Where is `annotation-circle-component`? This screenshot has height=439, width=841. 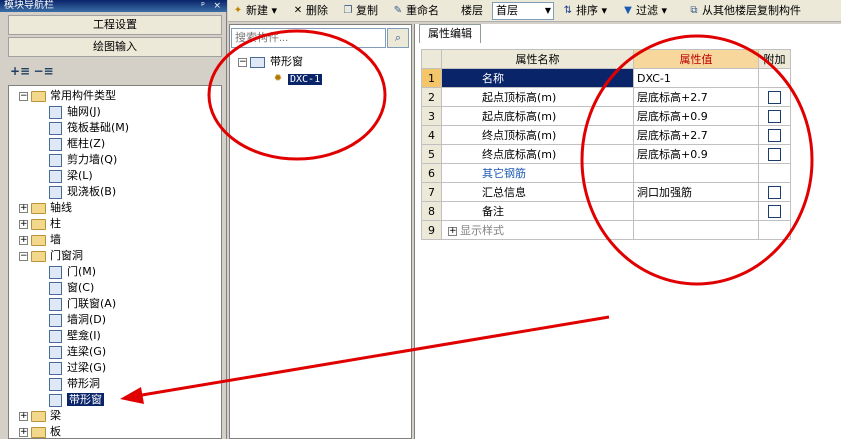
annotation-circle-component is located at coordinates (297, 95).